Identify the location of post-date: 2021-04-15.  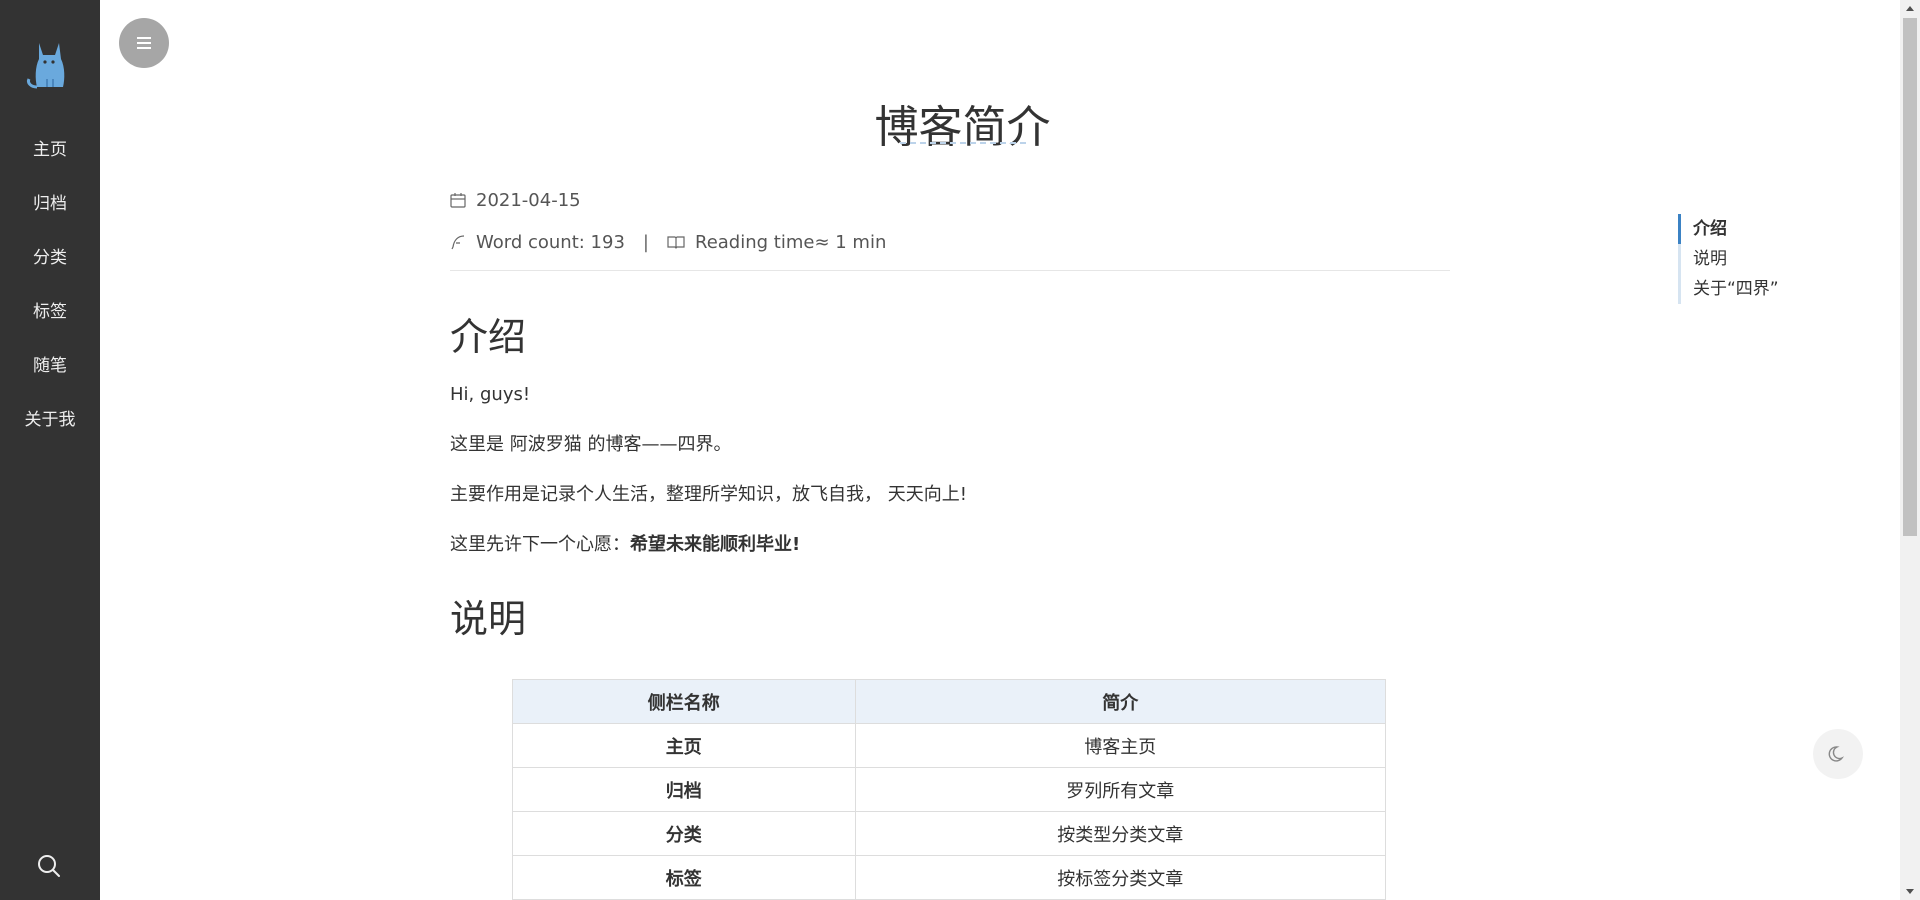
(528, 200).